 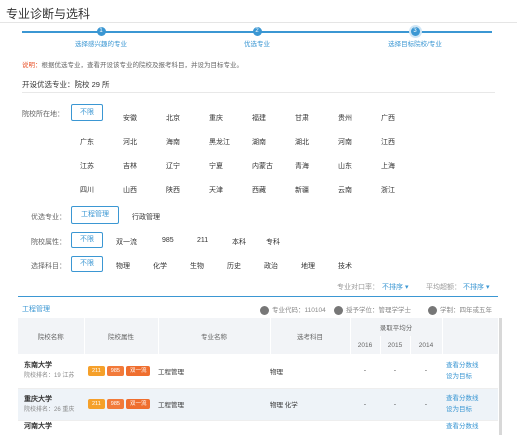 I want to click on caret-down-icon: ▾, so click(x=487, y=287).